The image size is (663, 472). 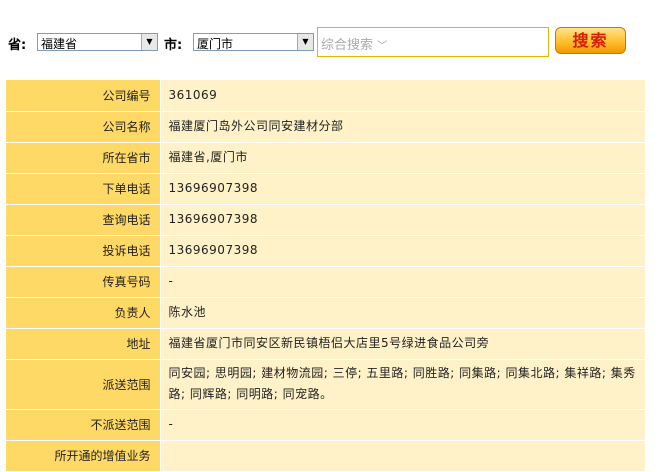 I want to click on field-value: 福建厦门岛外公司同安建材分部, so click(x=402, y=127).